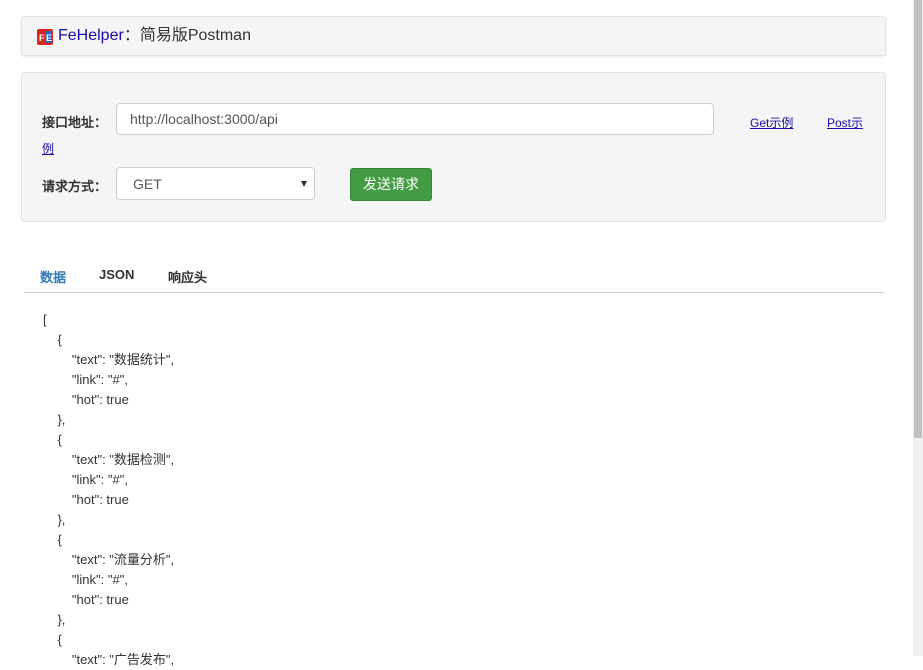 This screenshot has width=923, height=670. I want to click on page-header: F E FeHelper：简易版Postman, so click(453, 36).